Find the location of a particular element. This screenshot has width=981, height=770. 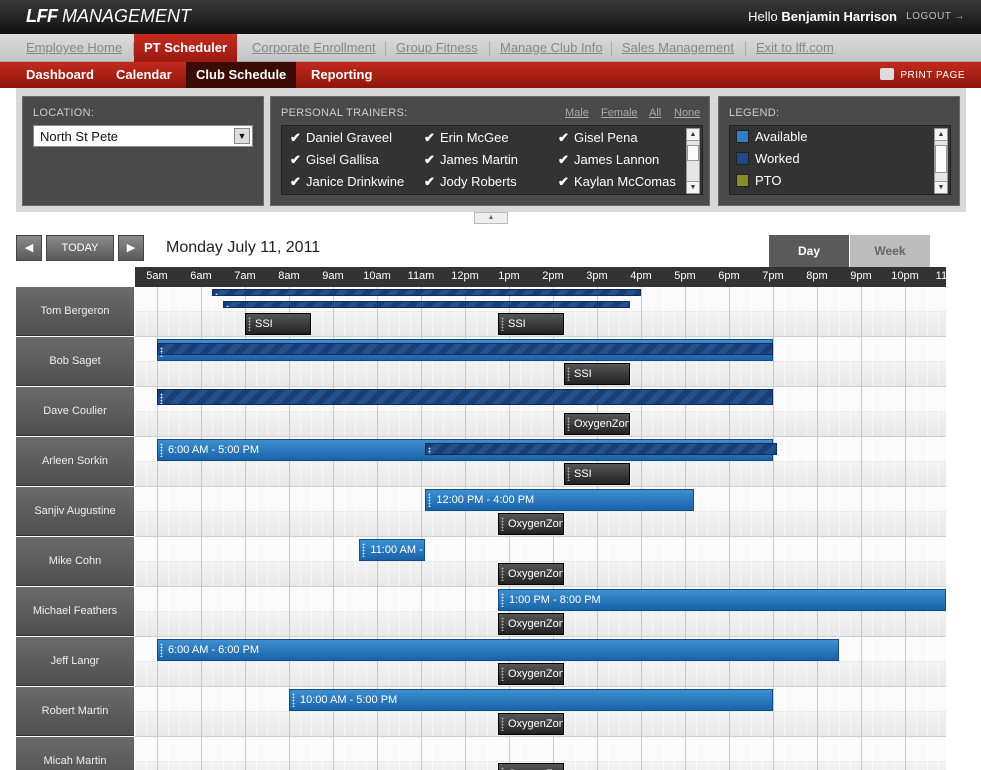

trainer-checkbox: ✔ Janice Drinkwine is located at coordinates (347, 182).